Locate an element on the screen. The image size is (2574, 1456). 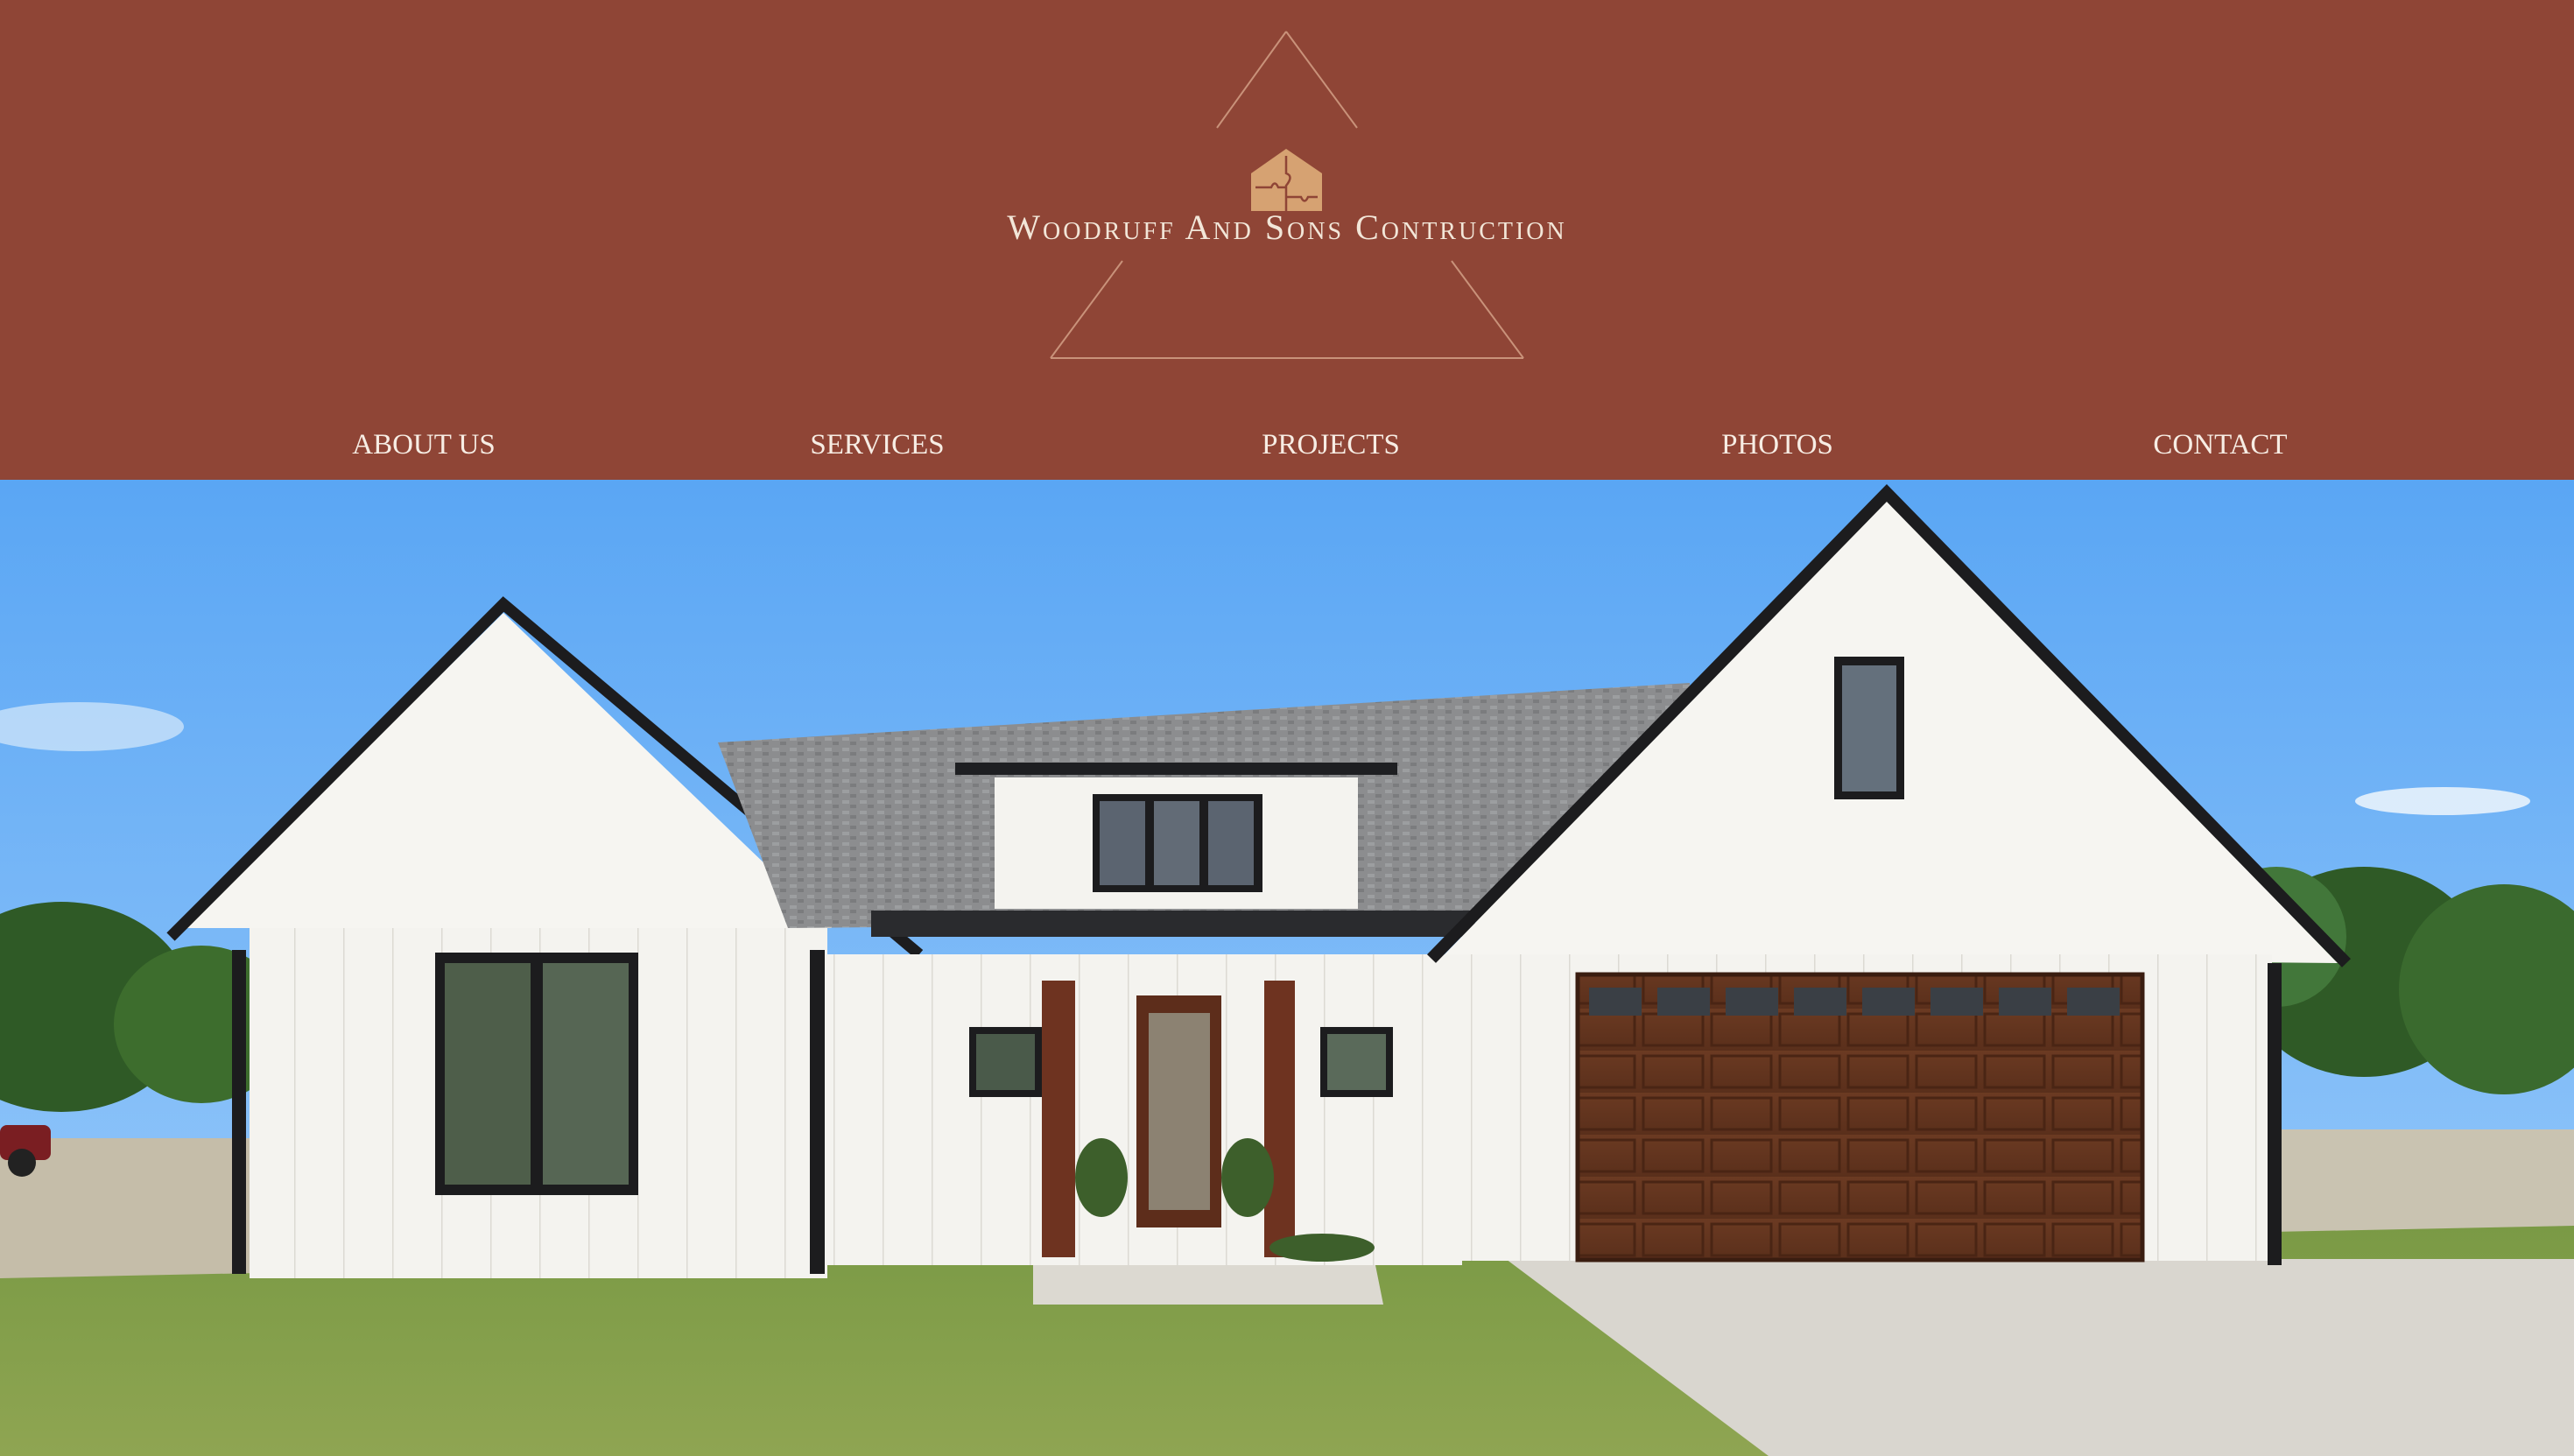
brand-name: Woodruff And Sons Contruction is located at coordinates (1287, 227).